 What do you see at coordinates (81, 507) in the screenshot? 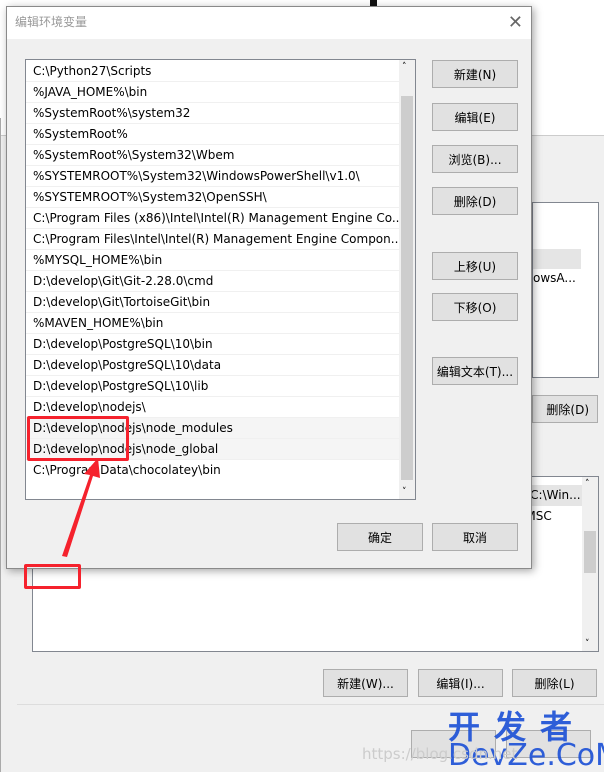
I see `red-arrow-icon` at bounding box center [81, 507].